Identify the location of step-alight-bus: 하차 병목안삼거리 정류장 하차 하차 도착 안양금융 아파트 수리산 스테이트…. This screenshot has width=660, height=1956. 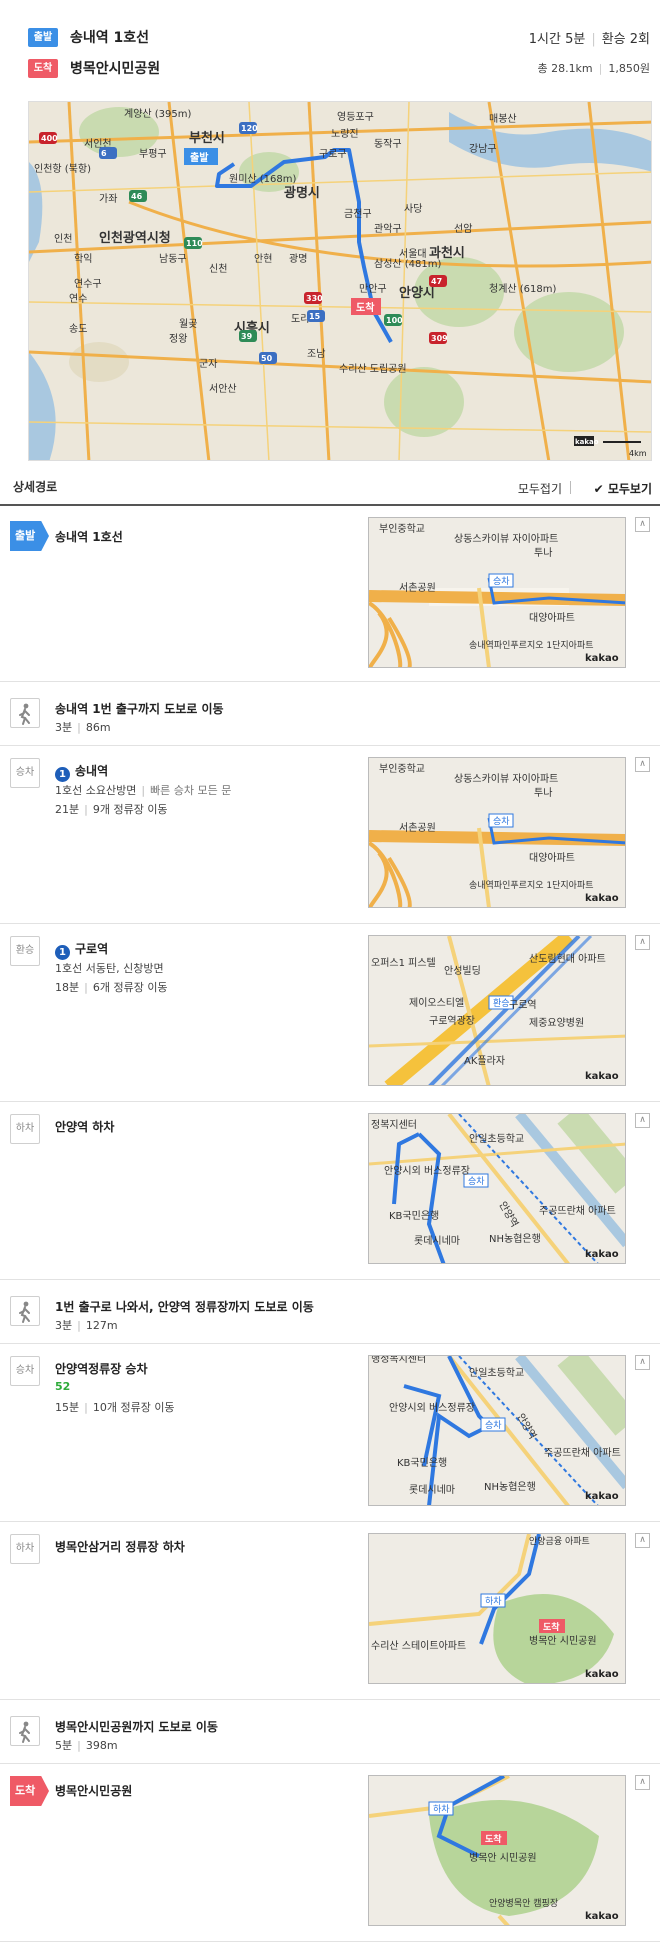
(330, 1611).